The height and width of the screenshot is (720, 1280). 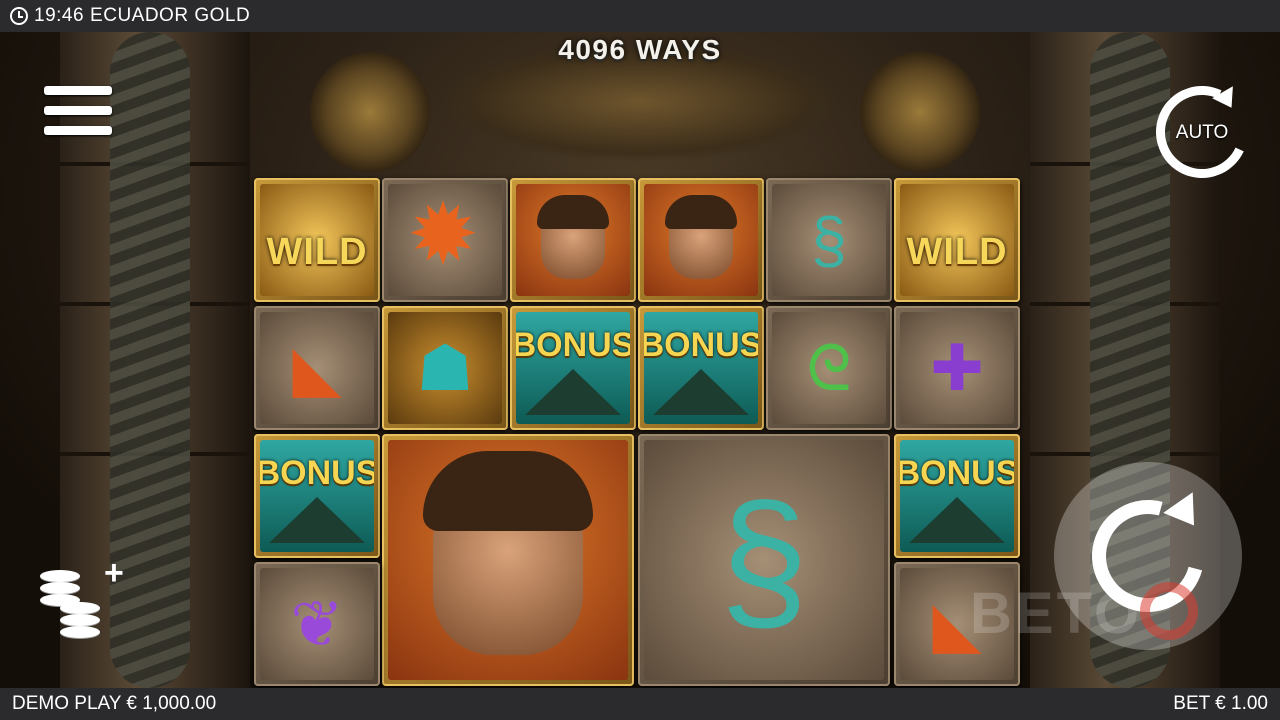 I want to click on symbol-snake: §, so click(x=829, y=240).